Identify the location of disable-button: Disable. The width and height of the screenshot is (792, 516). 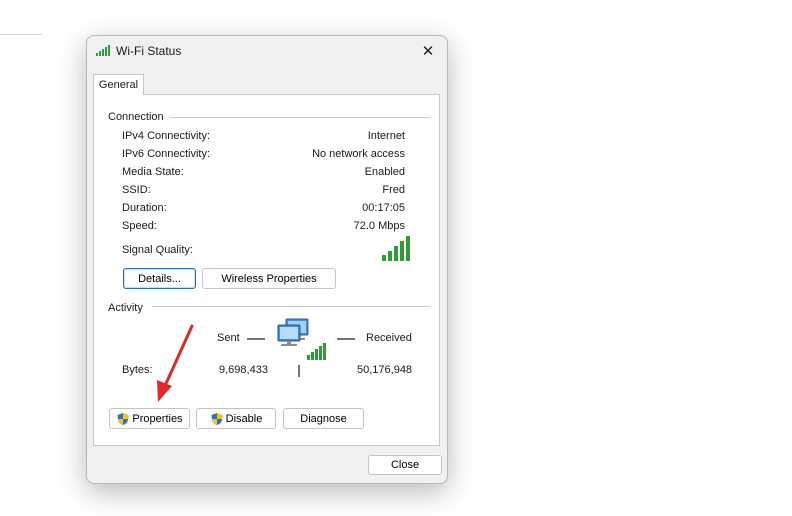
(236, 418).